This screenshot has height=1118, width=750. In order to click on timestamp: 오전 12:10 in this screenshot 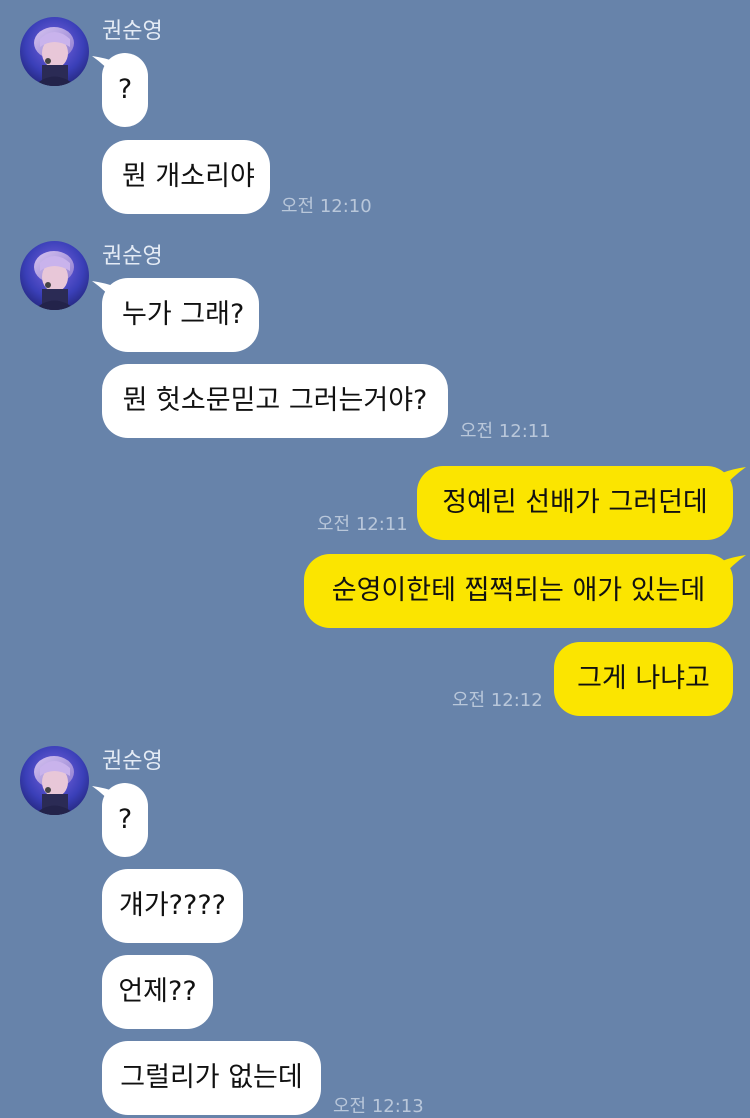, I will do `click(326, 206)`.